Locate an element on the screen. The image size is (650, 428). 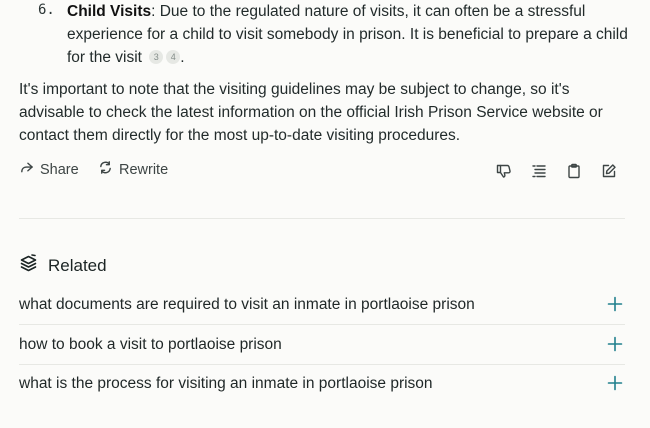
list-item-end: . is located at coordinates (182, 57).